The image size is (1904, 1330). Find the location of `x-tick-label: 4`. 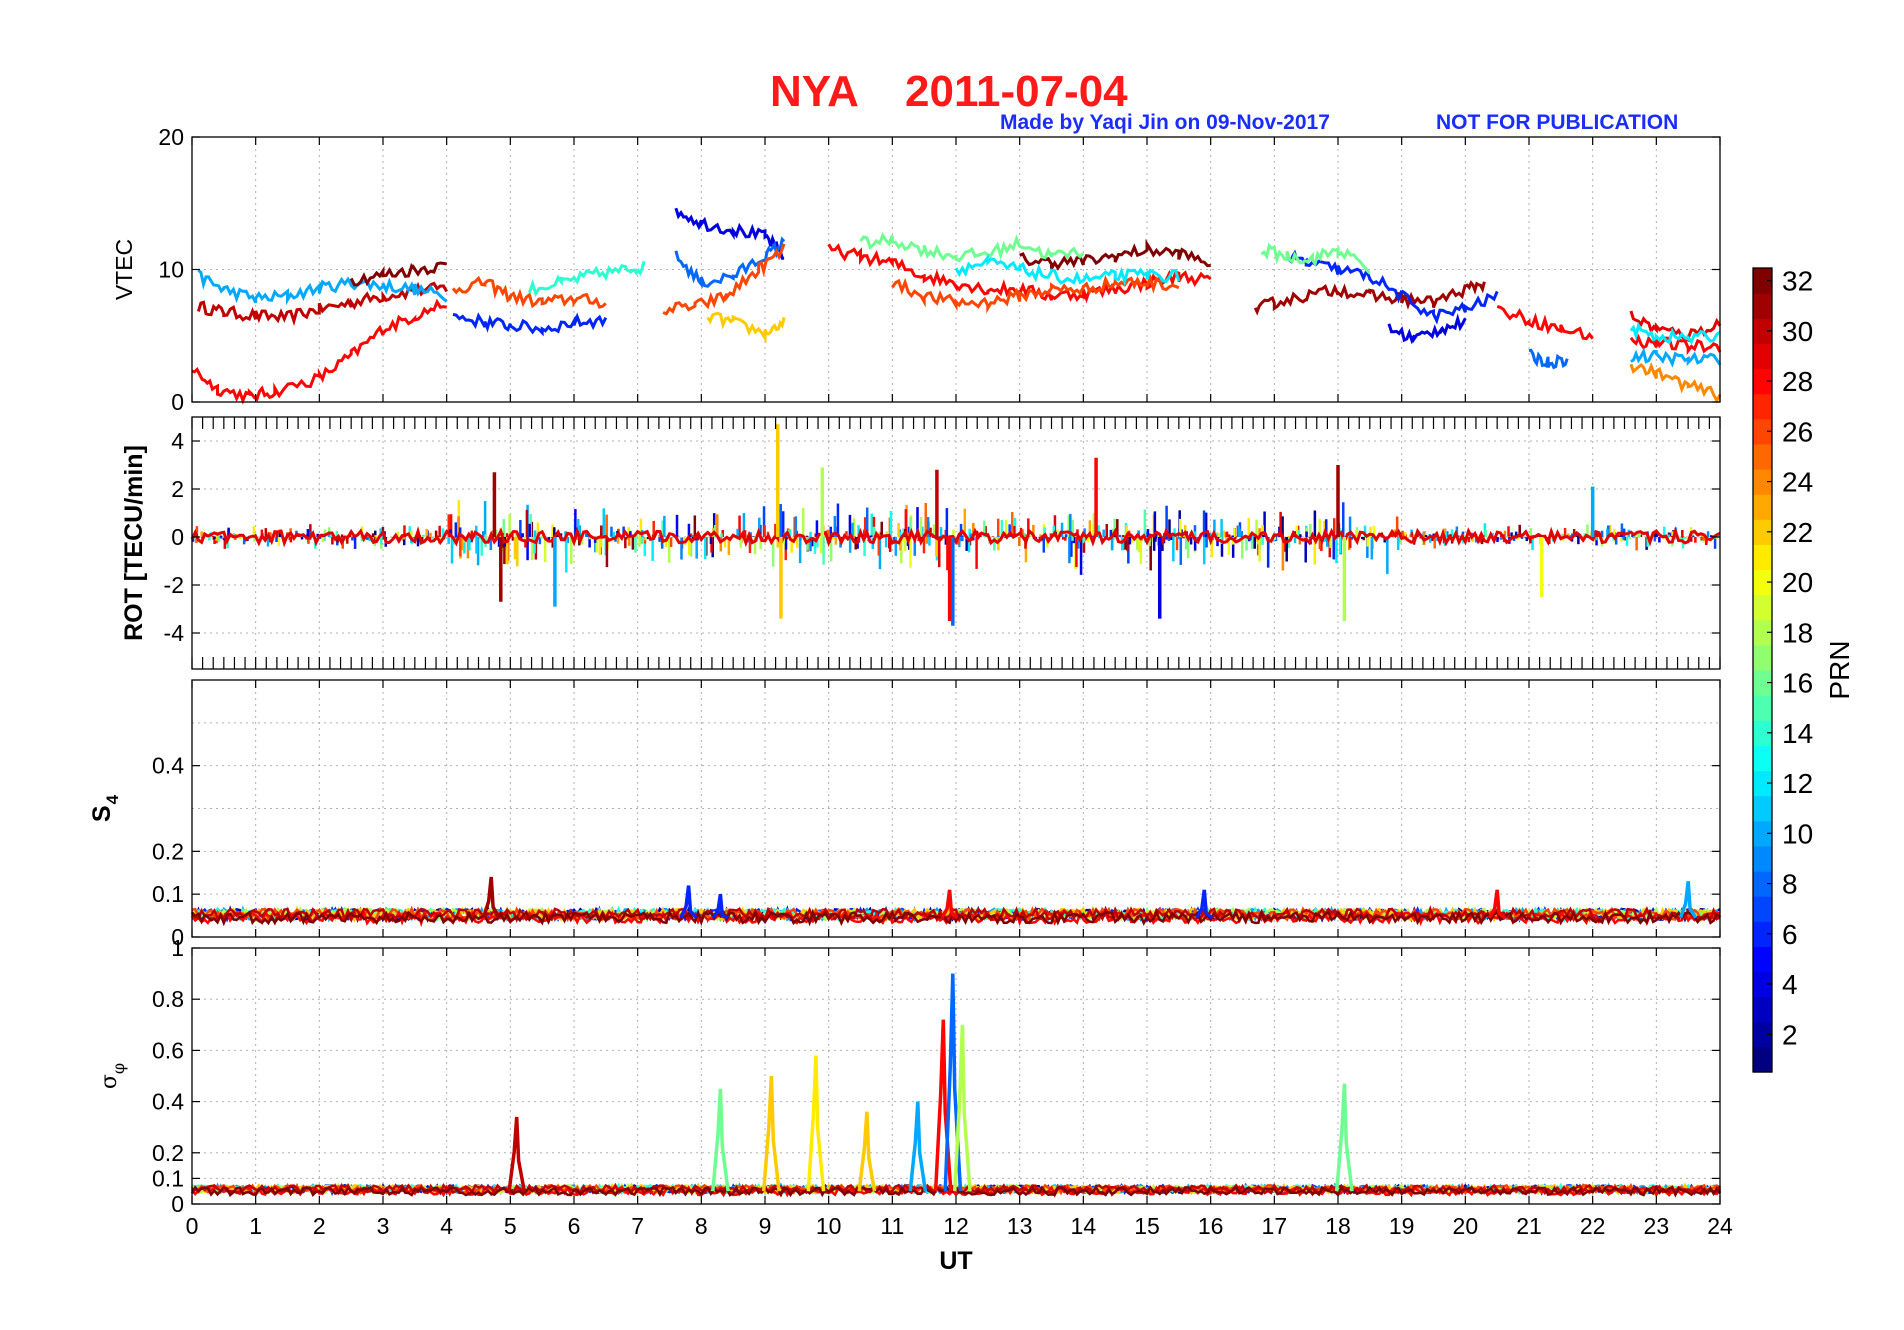

x-tick-label: 4 is located at coordinates (446, 1226).